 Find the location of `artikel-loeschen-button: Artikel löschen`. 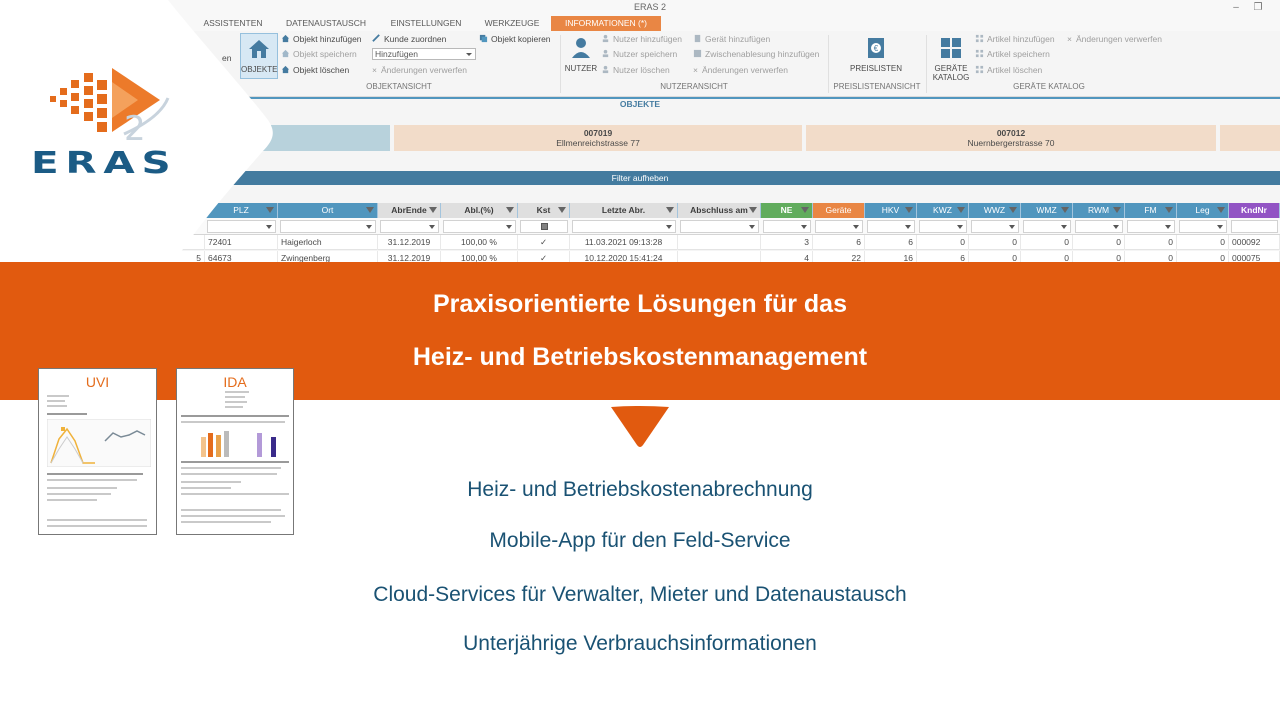

artikel-loeschen-button: Artikel löschen is located at coordinates (1008, 70).